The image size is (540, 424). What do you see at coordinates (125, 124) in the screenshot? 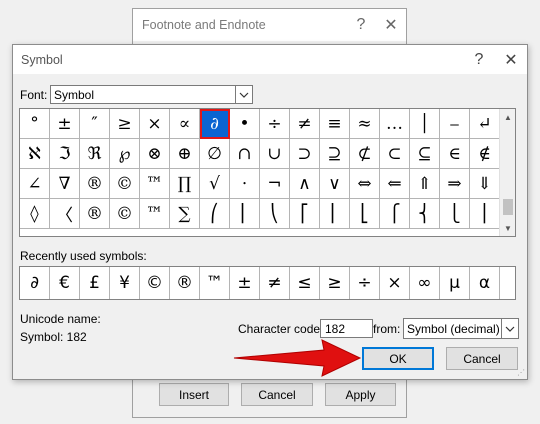
I see `symbol-cell: ≥` at bounding box center [125, 124].